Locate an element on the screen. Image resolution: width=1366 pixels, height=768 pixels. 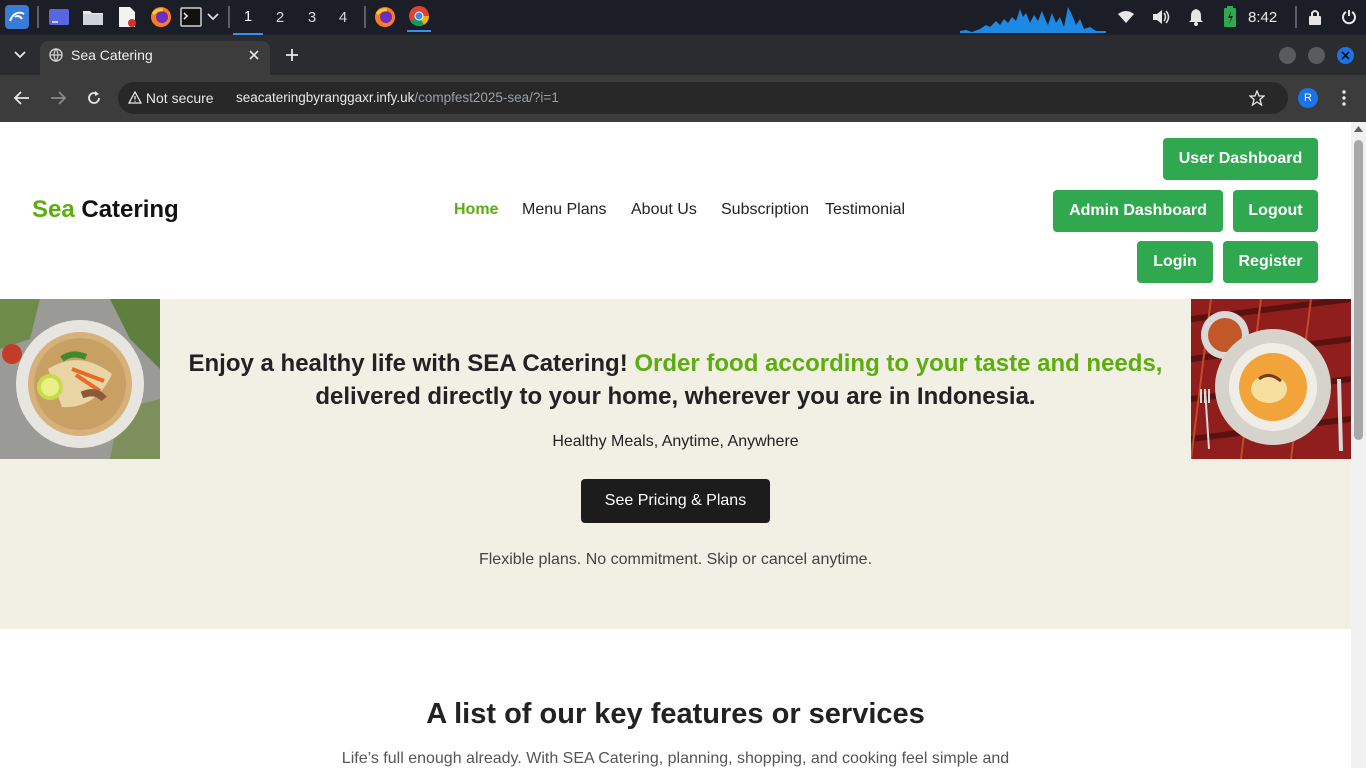
tab-title: Sea Catering is located at coordinates (112, 55).